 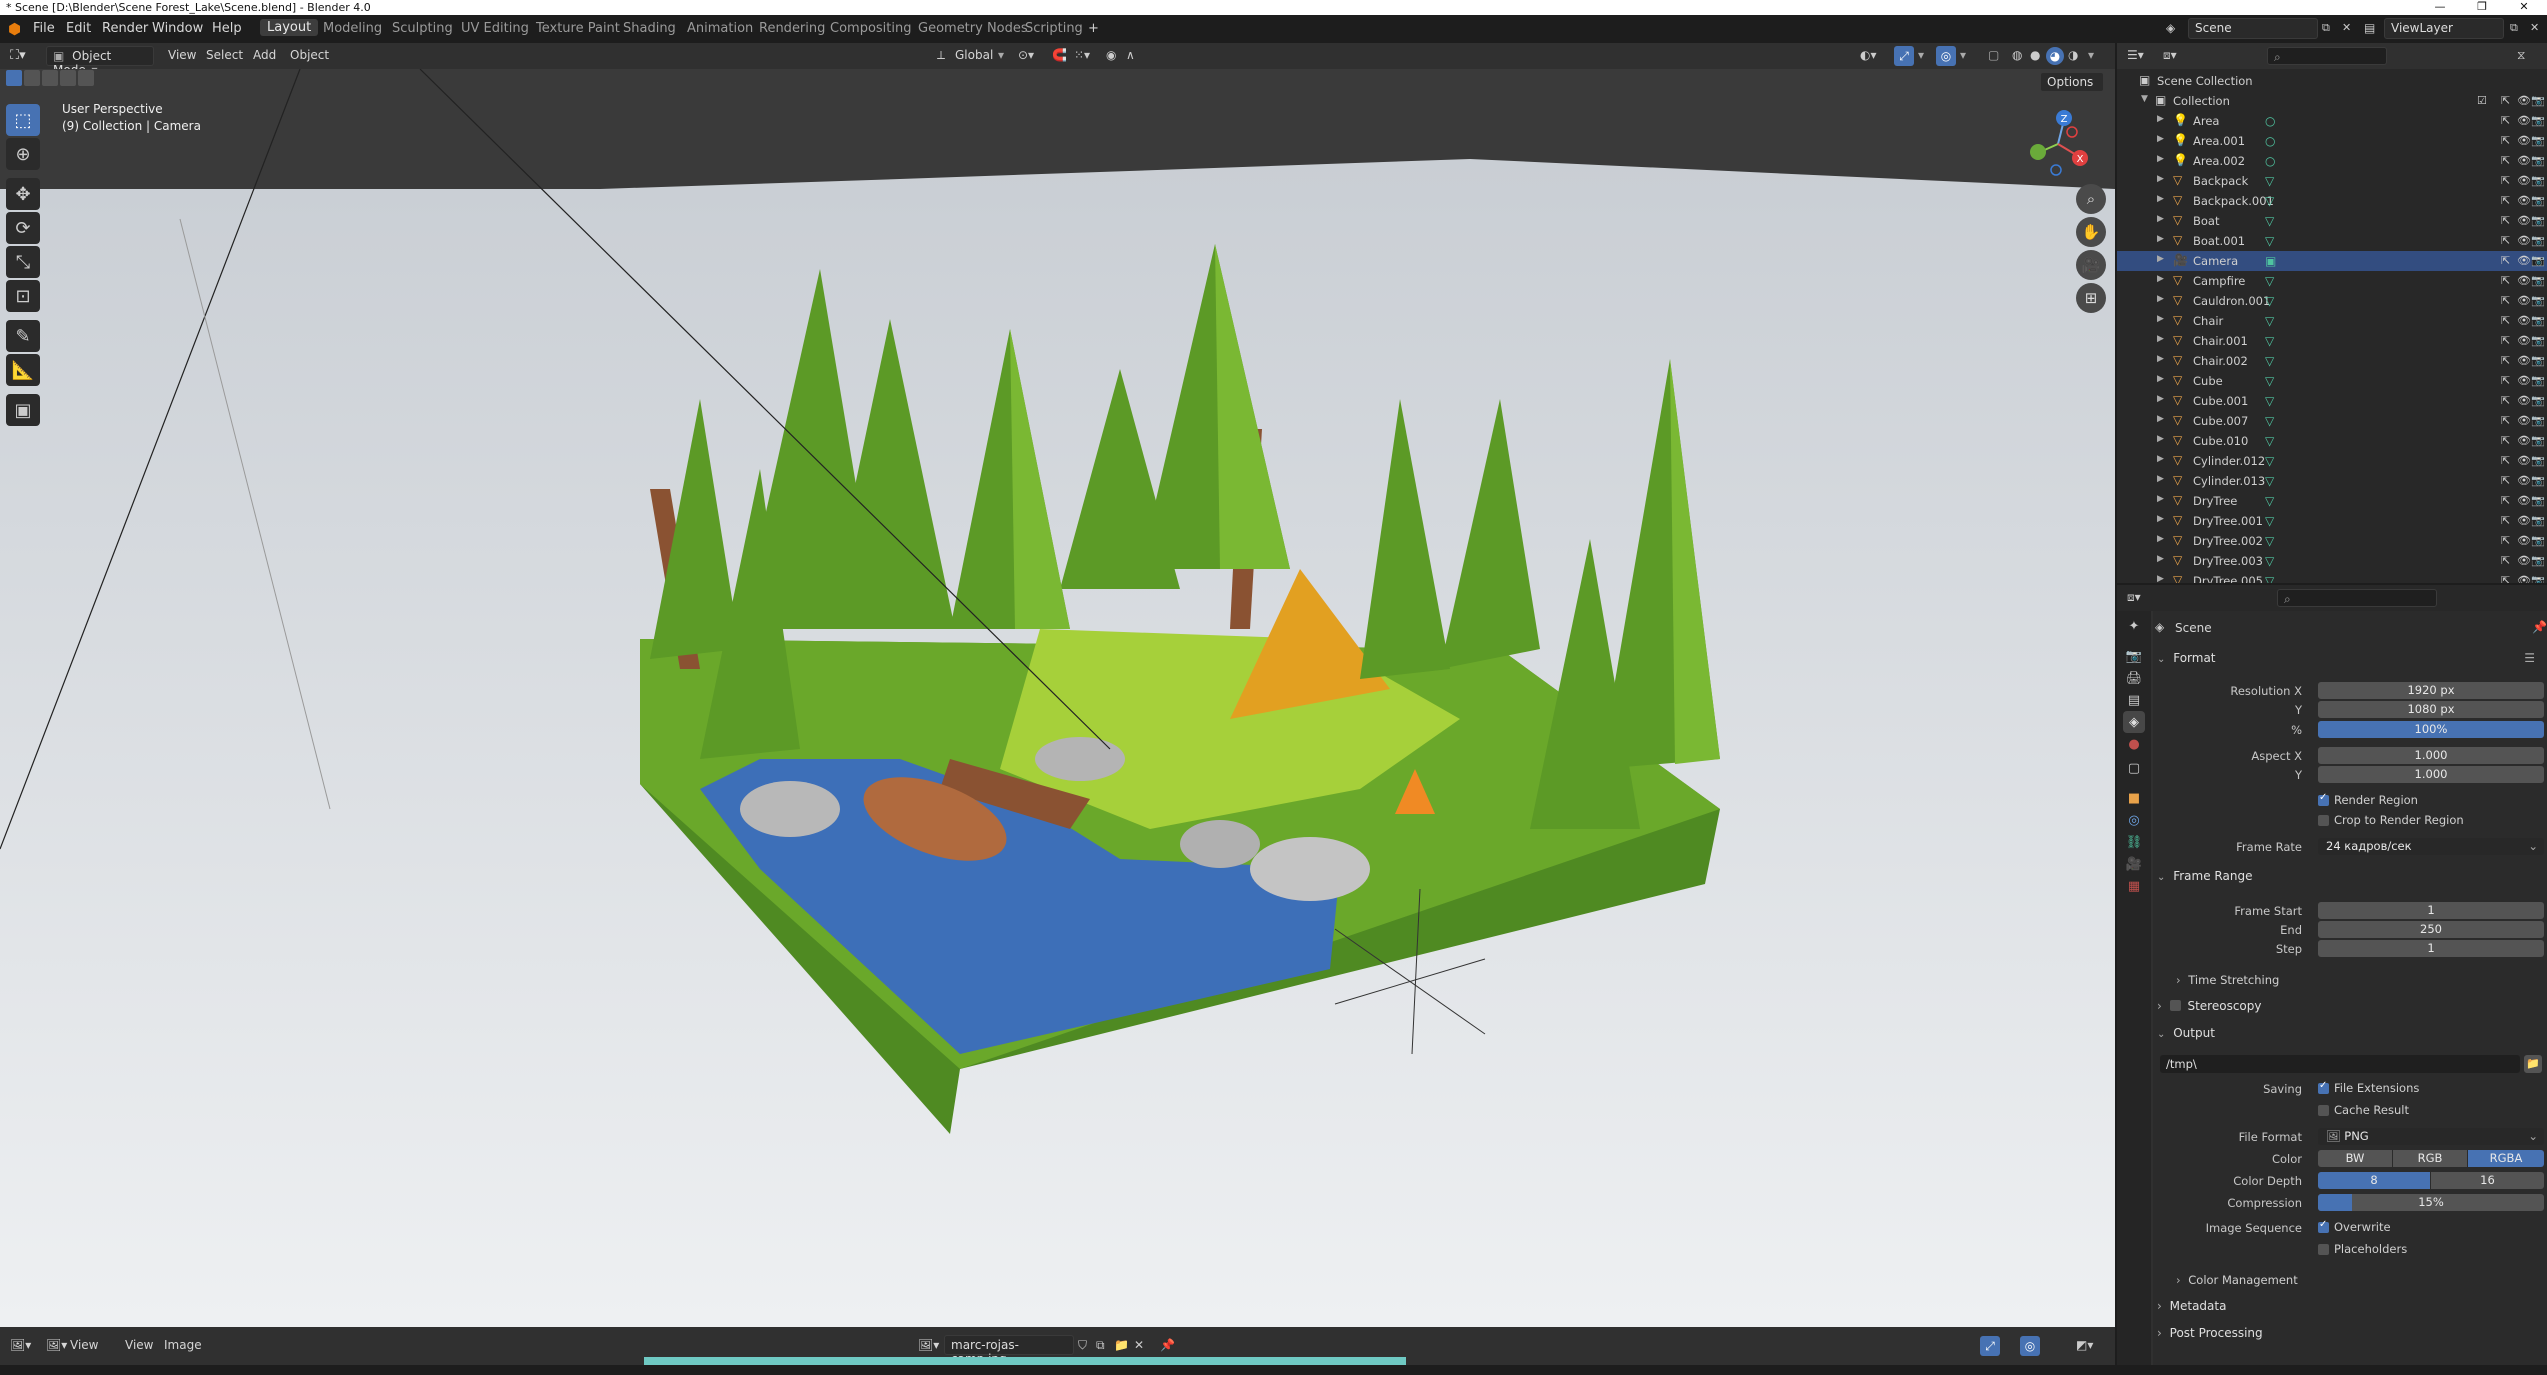 What do you see at coordinates (2055, 56) in the screenshot?
I see `shading-material-icon: ◕` at bounding box center [2055, 56].